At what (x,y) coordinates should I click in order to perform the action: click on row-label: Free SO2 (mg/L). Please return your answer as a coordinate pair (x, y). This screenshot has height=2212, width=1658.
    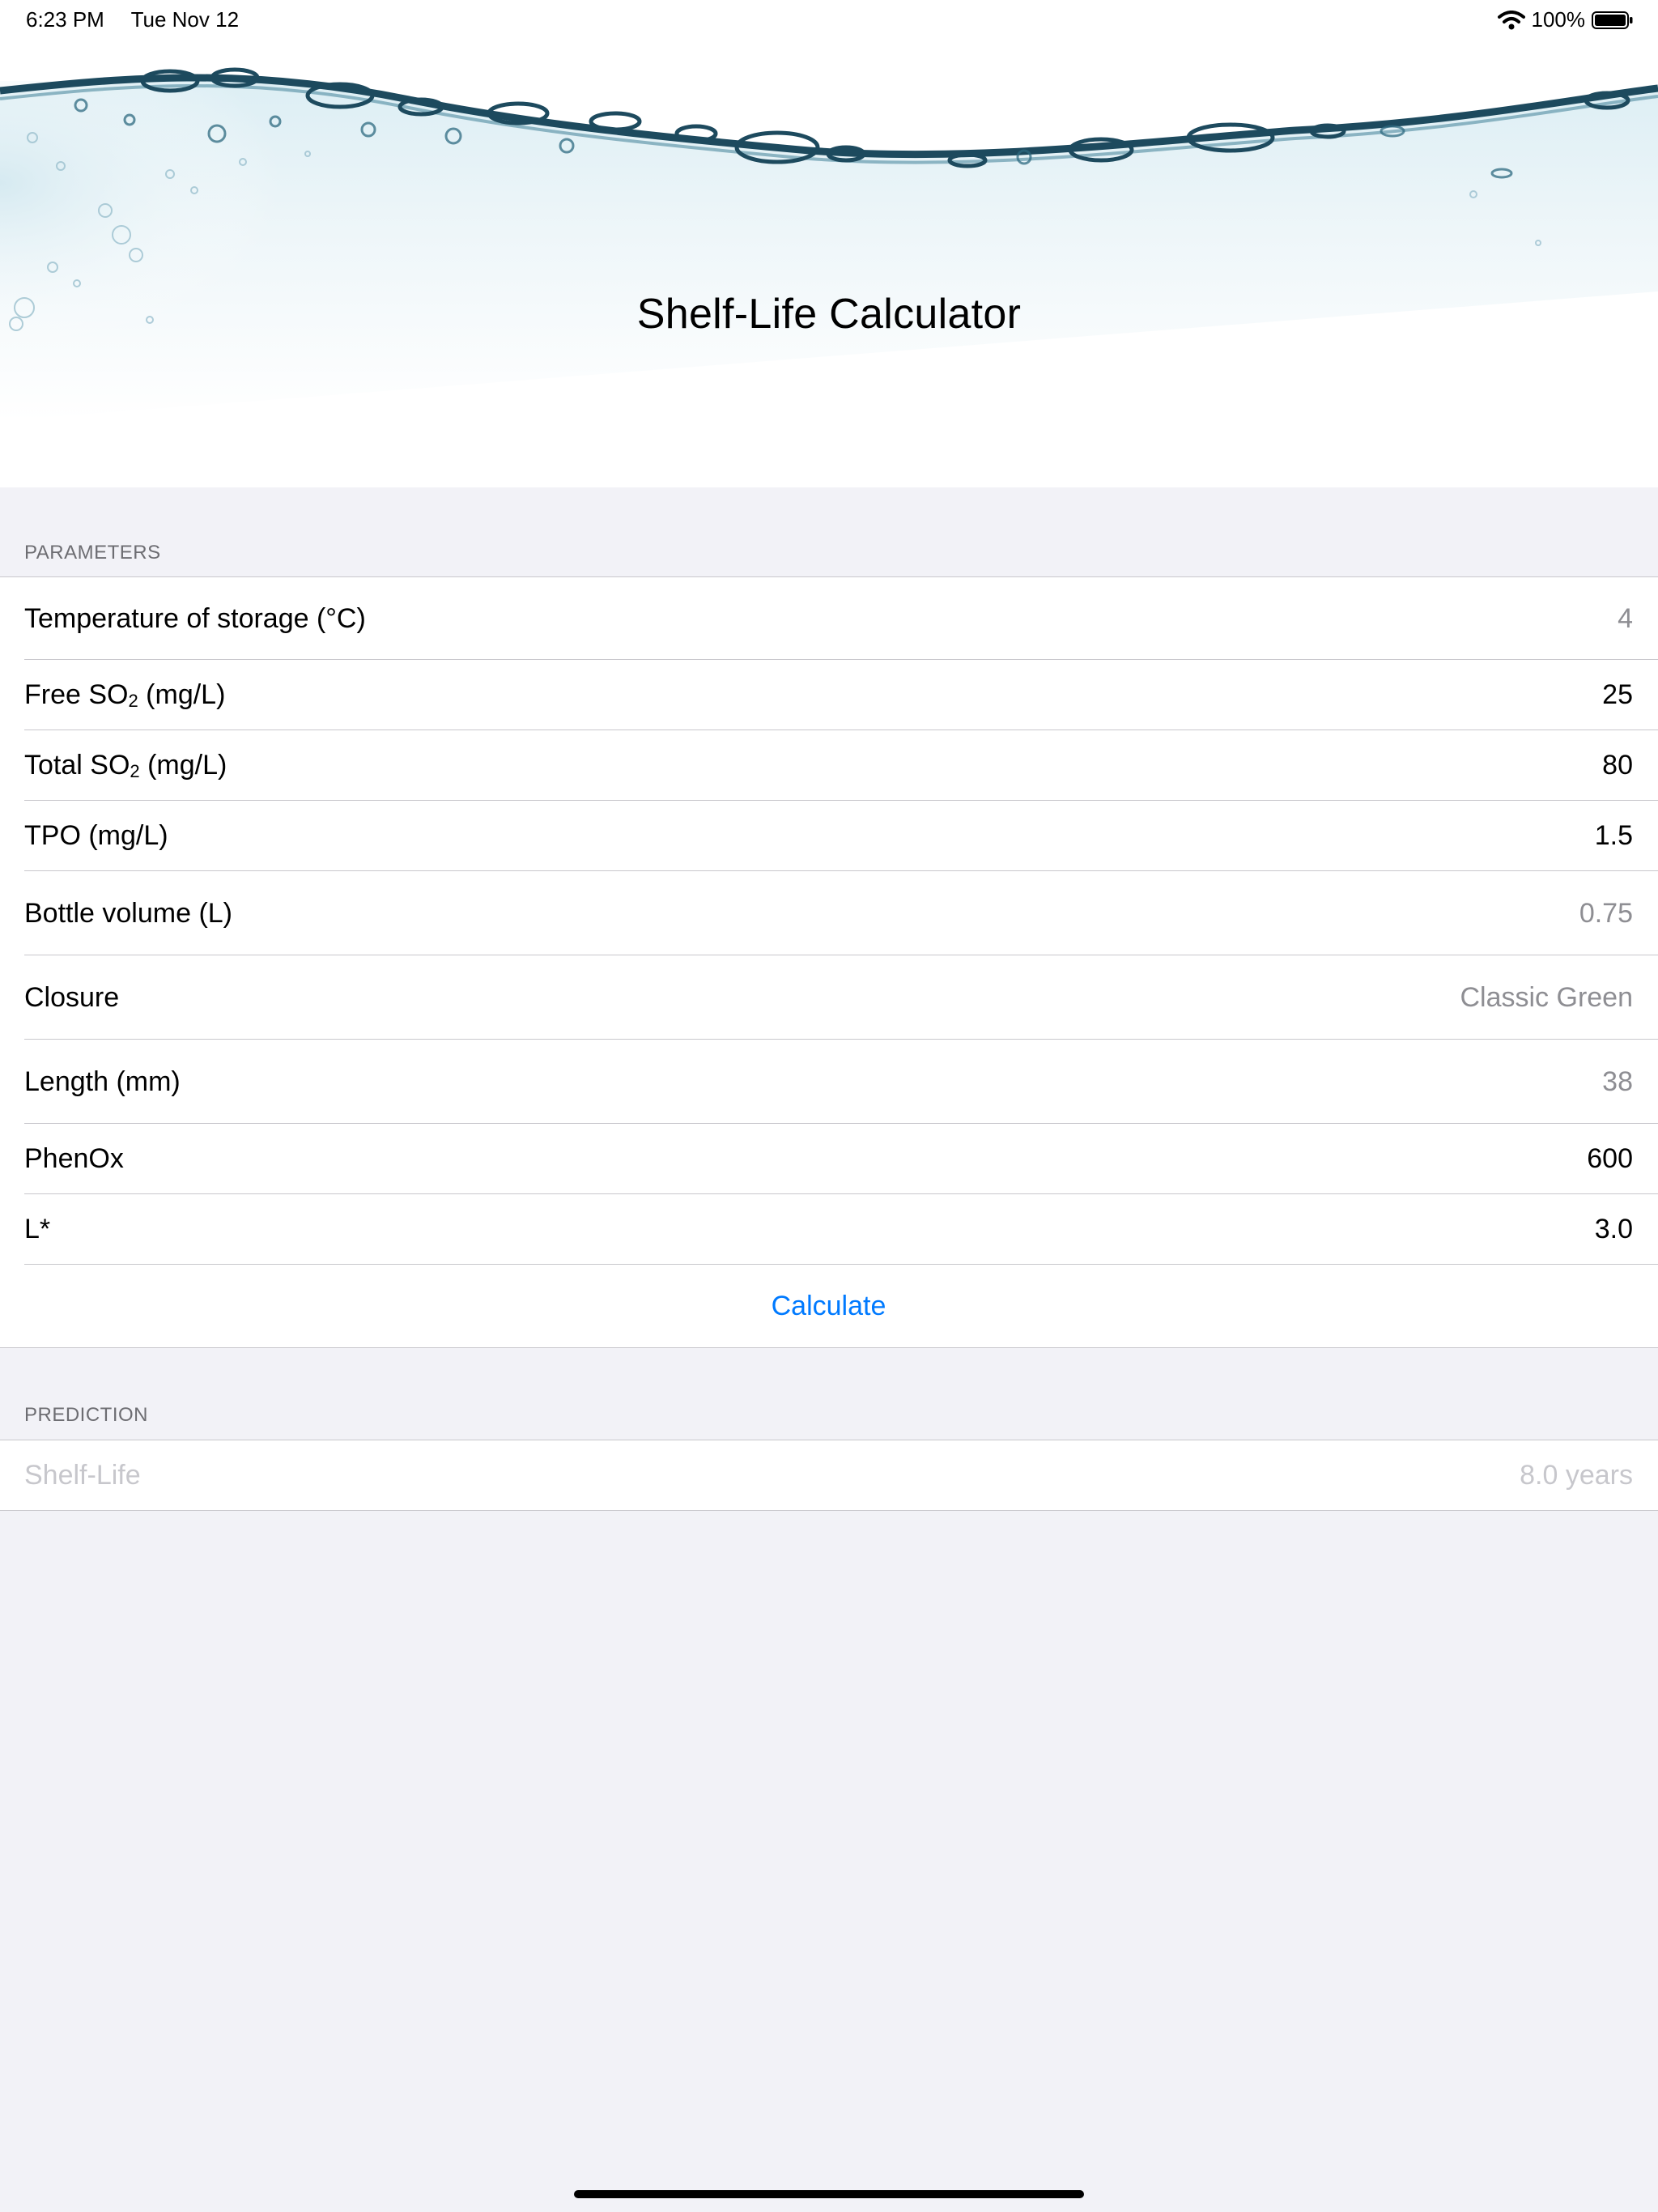
    Looking at the image, I should click on (124, 695).